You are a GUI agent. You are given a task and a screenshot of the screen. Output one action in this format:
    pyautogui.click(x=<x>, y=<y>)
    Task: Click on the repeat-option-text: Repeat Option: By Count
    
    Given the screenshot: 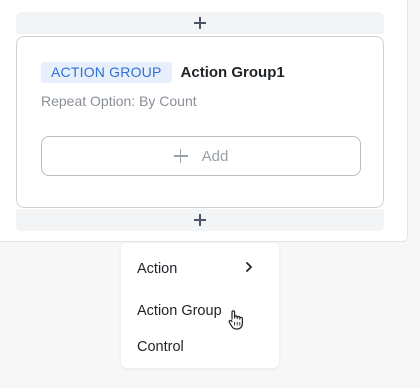 What is the action you would take?
    pyautogui.click(x=119, y=101)
    